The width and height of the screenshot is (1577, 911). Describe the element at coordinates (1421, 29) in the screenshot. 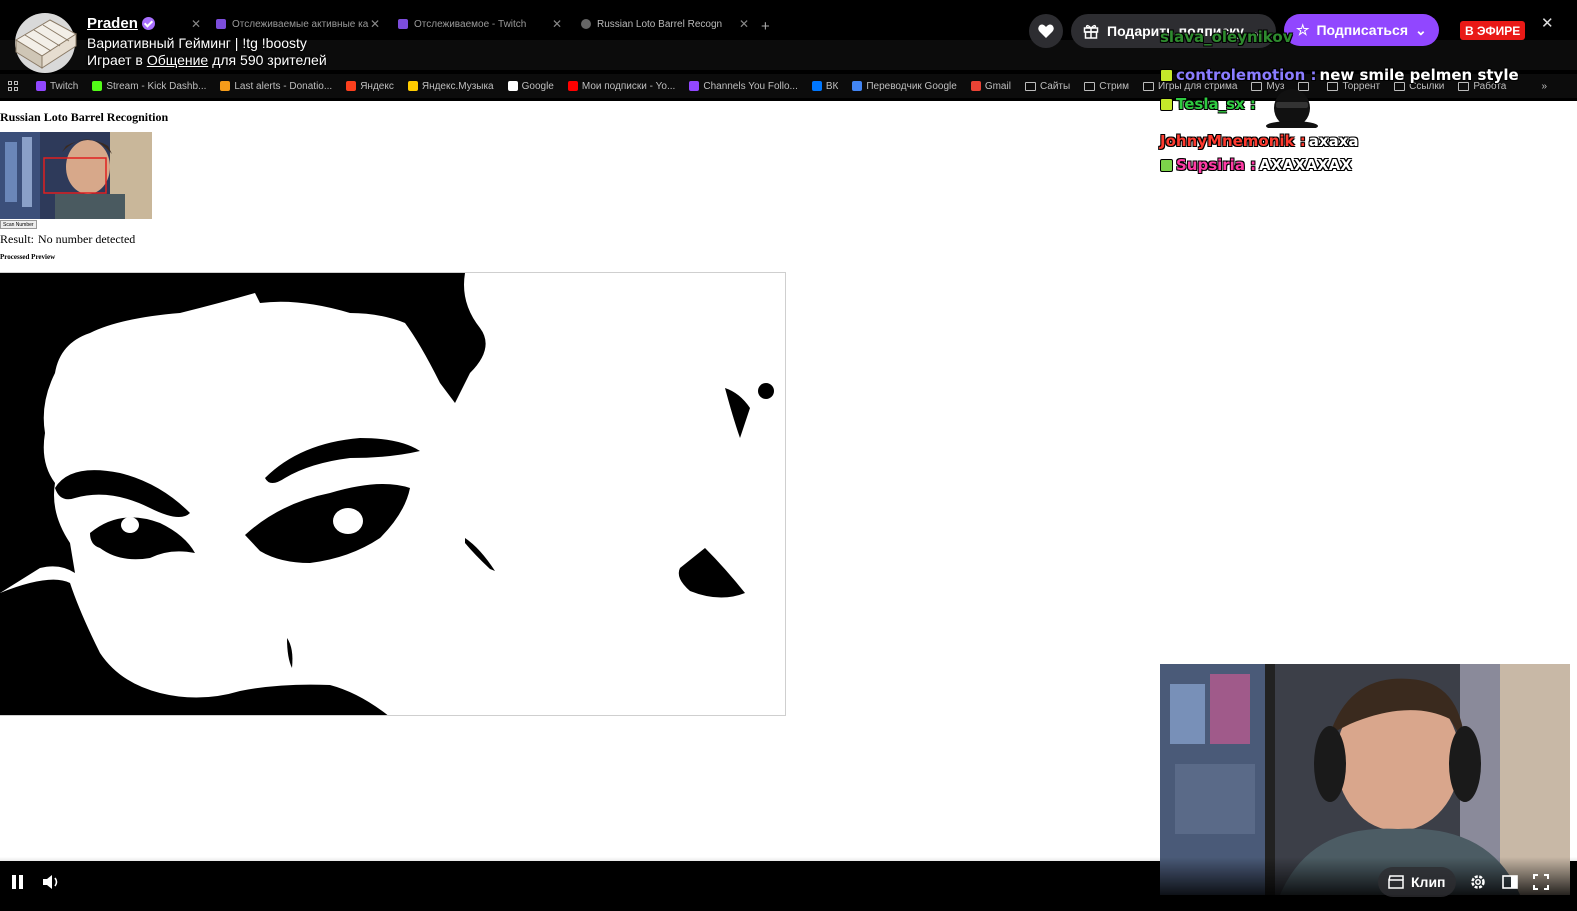

I see `chevron-down-icon: ⌄` at that location.